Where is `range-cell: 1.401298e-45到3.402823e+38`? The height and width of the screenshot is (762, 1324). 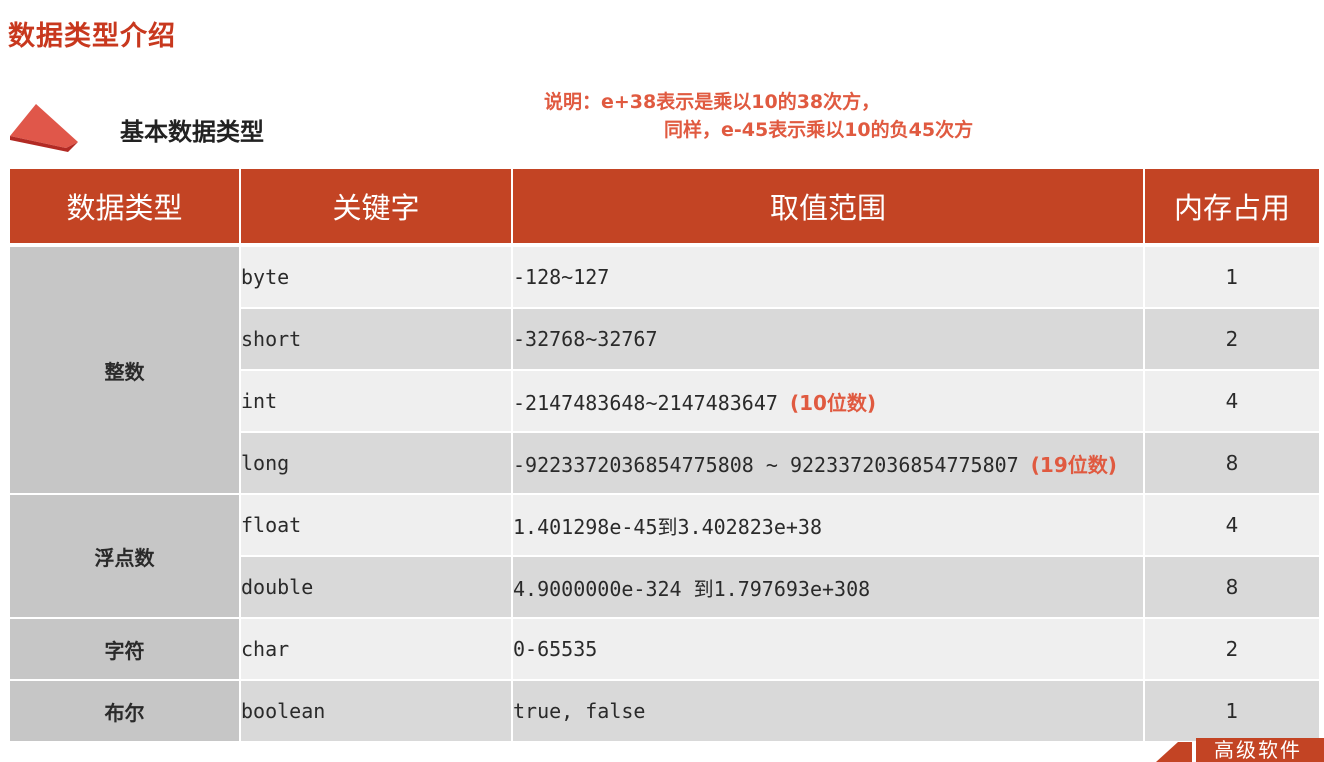
range-cell: 1.401298e-45到3.402823e+38 is located at coordinates (828, 525).